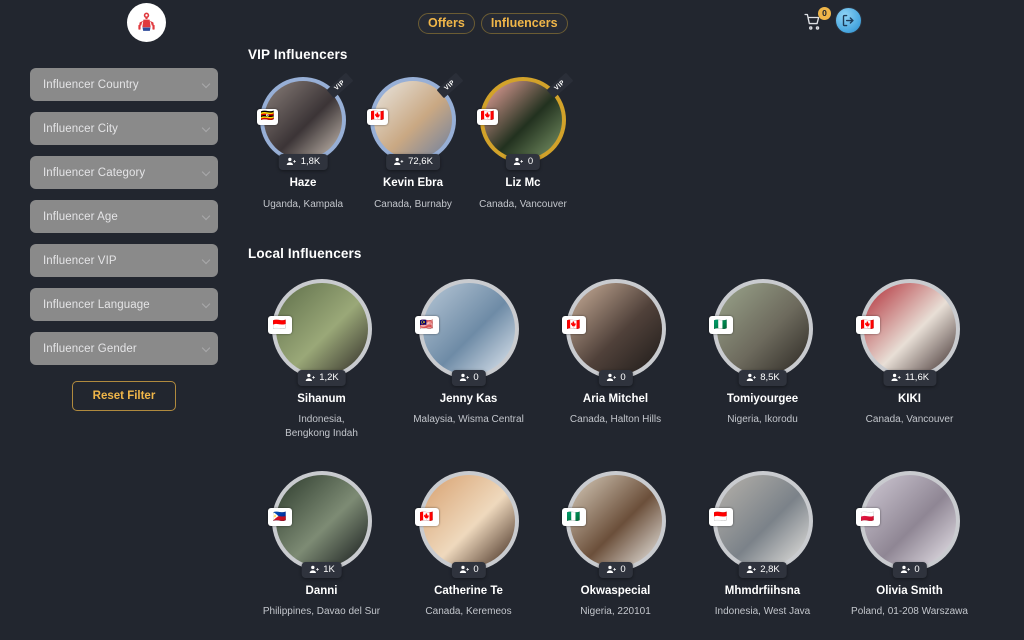 The width and height of the screenshot is (1024, 640). Describe the element at coordinates (762, 399) in the screenshot. I see `influencer-name: Tomiyourgee` at that location.